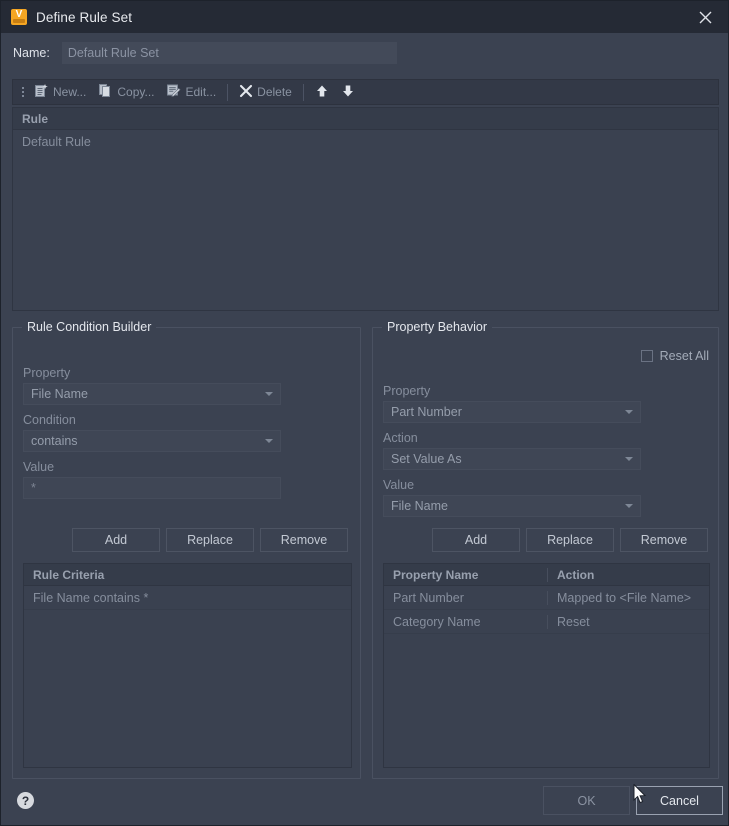  I want to click on condition-replace-button: Replace, so click(210, 540).